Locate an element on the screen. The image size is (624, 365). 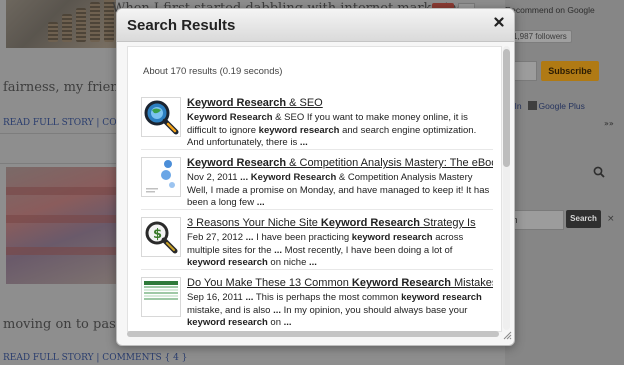
magnifier-dollar-icon: $ is located at coordinates (161, 237).